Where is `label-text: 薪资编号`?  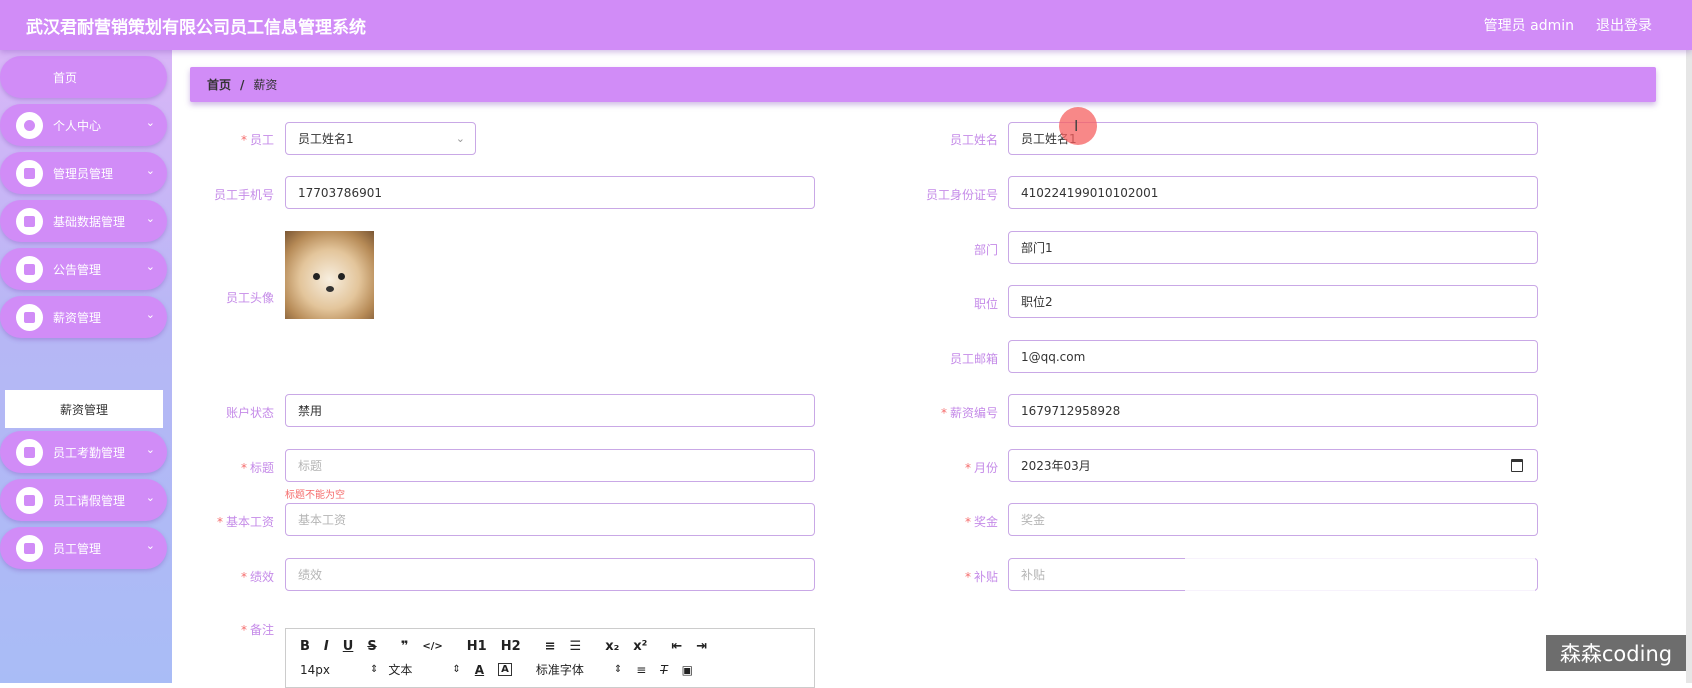
label-text: 薪资编号 is located at coordinates (973, 413).